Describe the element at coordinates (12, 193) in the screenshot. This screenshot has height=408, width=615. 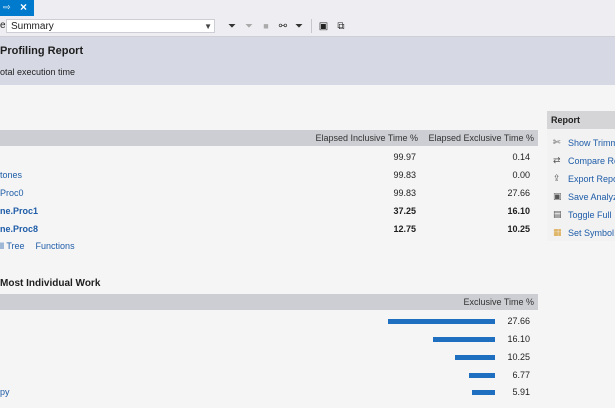
I see `function-link: Proc0` at that location.